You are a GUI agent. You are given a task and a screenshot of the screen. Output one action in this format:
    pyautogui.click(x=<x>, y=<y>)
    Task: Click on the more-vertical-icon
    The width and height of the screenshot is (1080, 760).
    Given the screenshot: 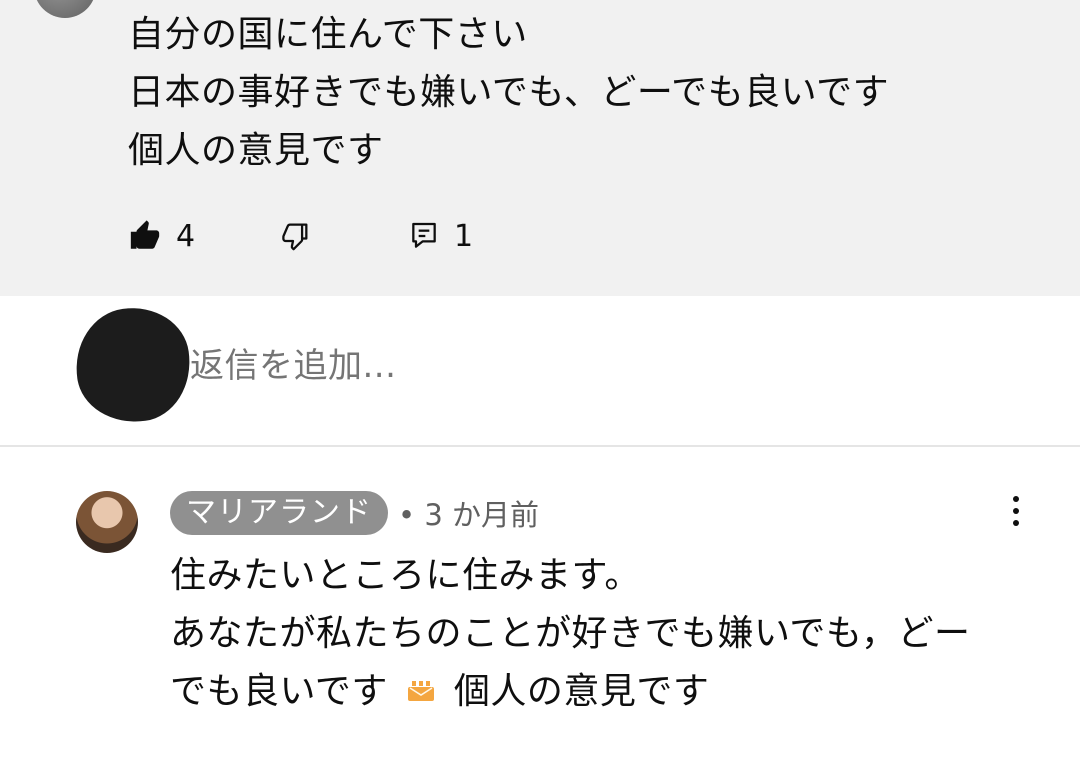 What is the action you would take?
    pyautogui.click(x=1016, y=511)
    